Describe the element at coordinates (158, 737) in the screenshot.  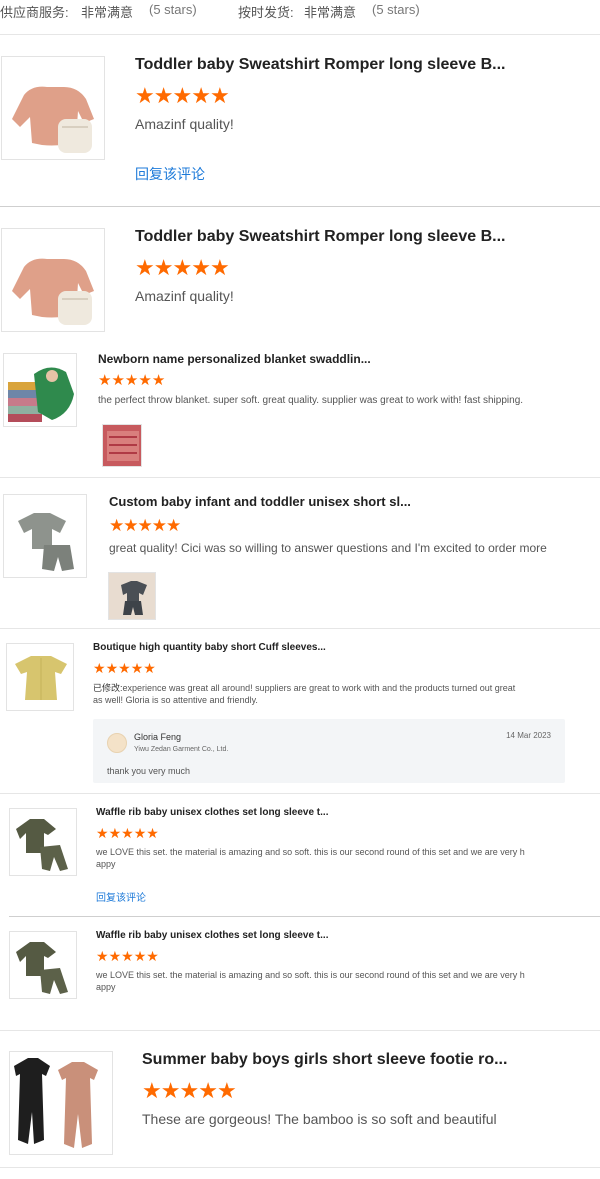
I see `reply-author-name: Gloria Feng` at that location.